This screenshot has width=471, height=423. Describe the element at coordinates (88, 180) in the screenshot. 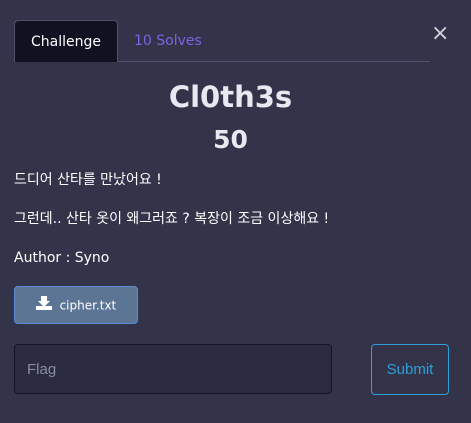

I see `description-line: 드디어 산타를 만났어요 !` at that location.